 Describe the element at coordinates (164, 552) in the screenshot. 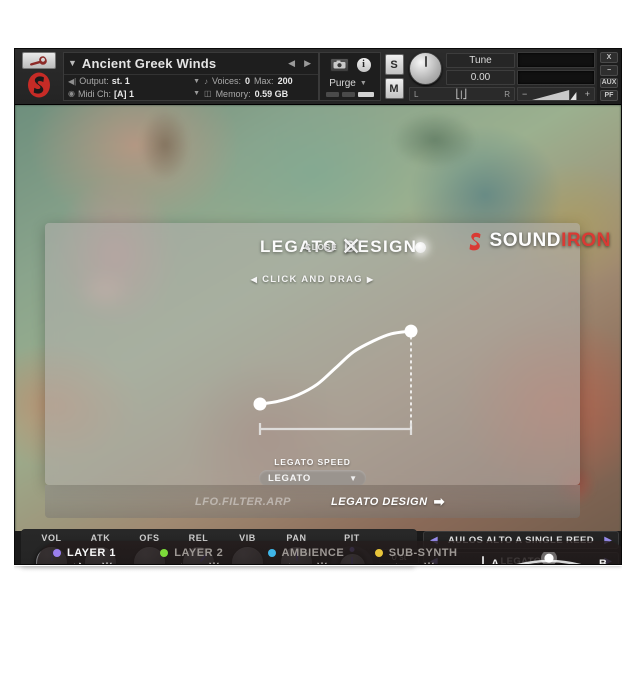

I see `layer-2-color-dot` at that location.